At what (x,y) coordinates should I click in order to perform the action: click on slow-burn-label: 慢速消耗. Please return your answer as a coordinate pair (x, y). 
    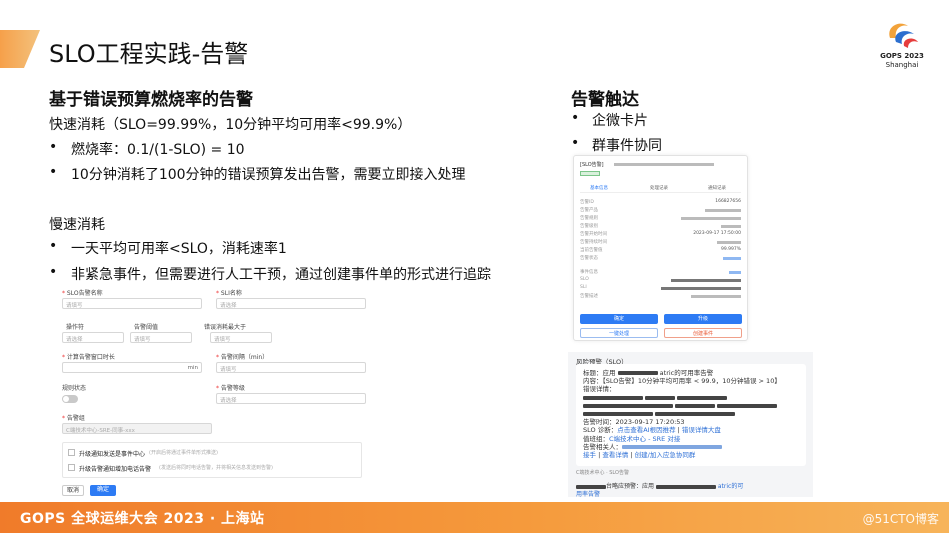
    Looking at the image, I should click on (77, 225).